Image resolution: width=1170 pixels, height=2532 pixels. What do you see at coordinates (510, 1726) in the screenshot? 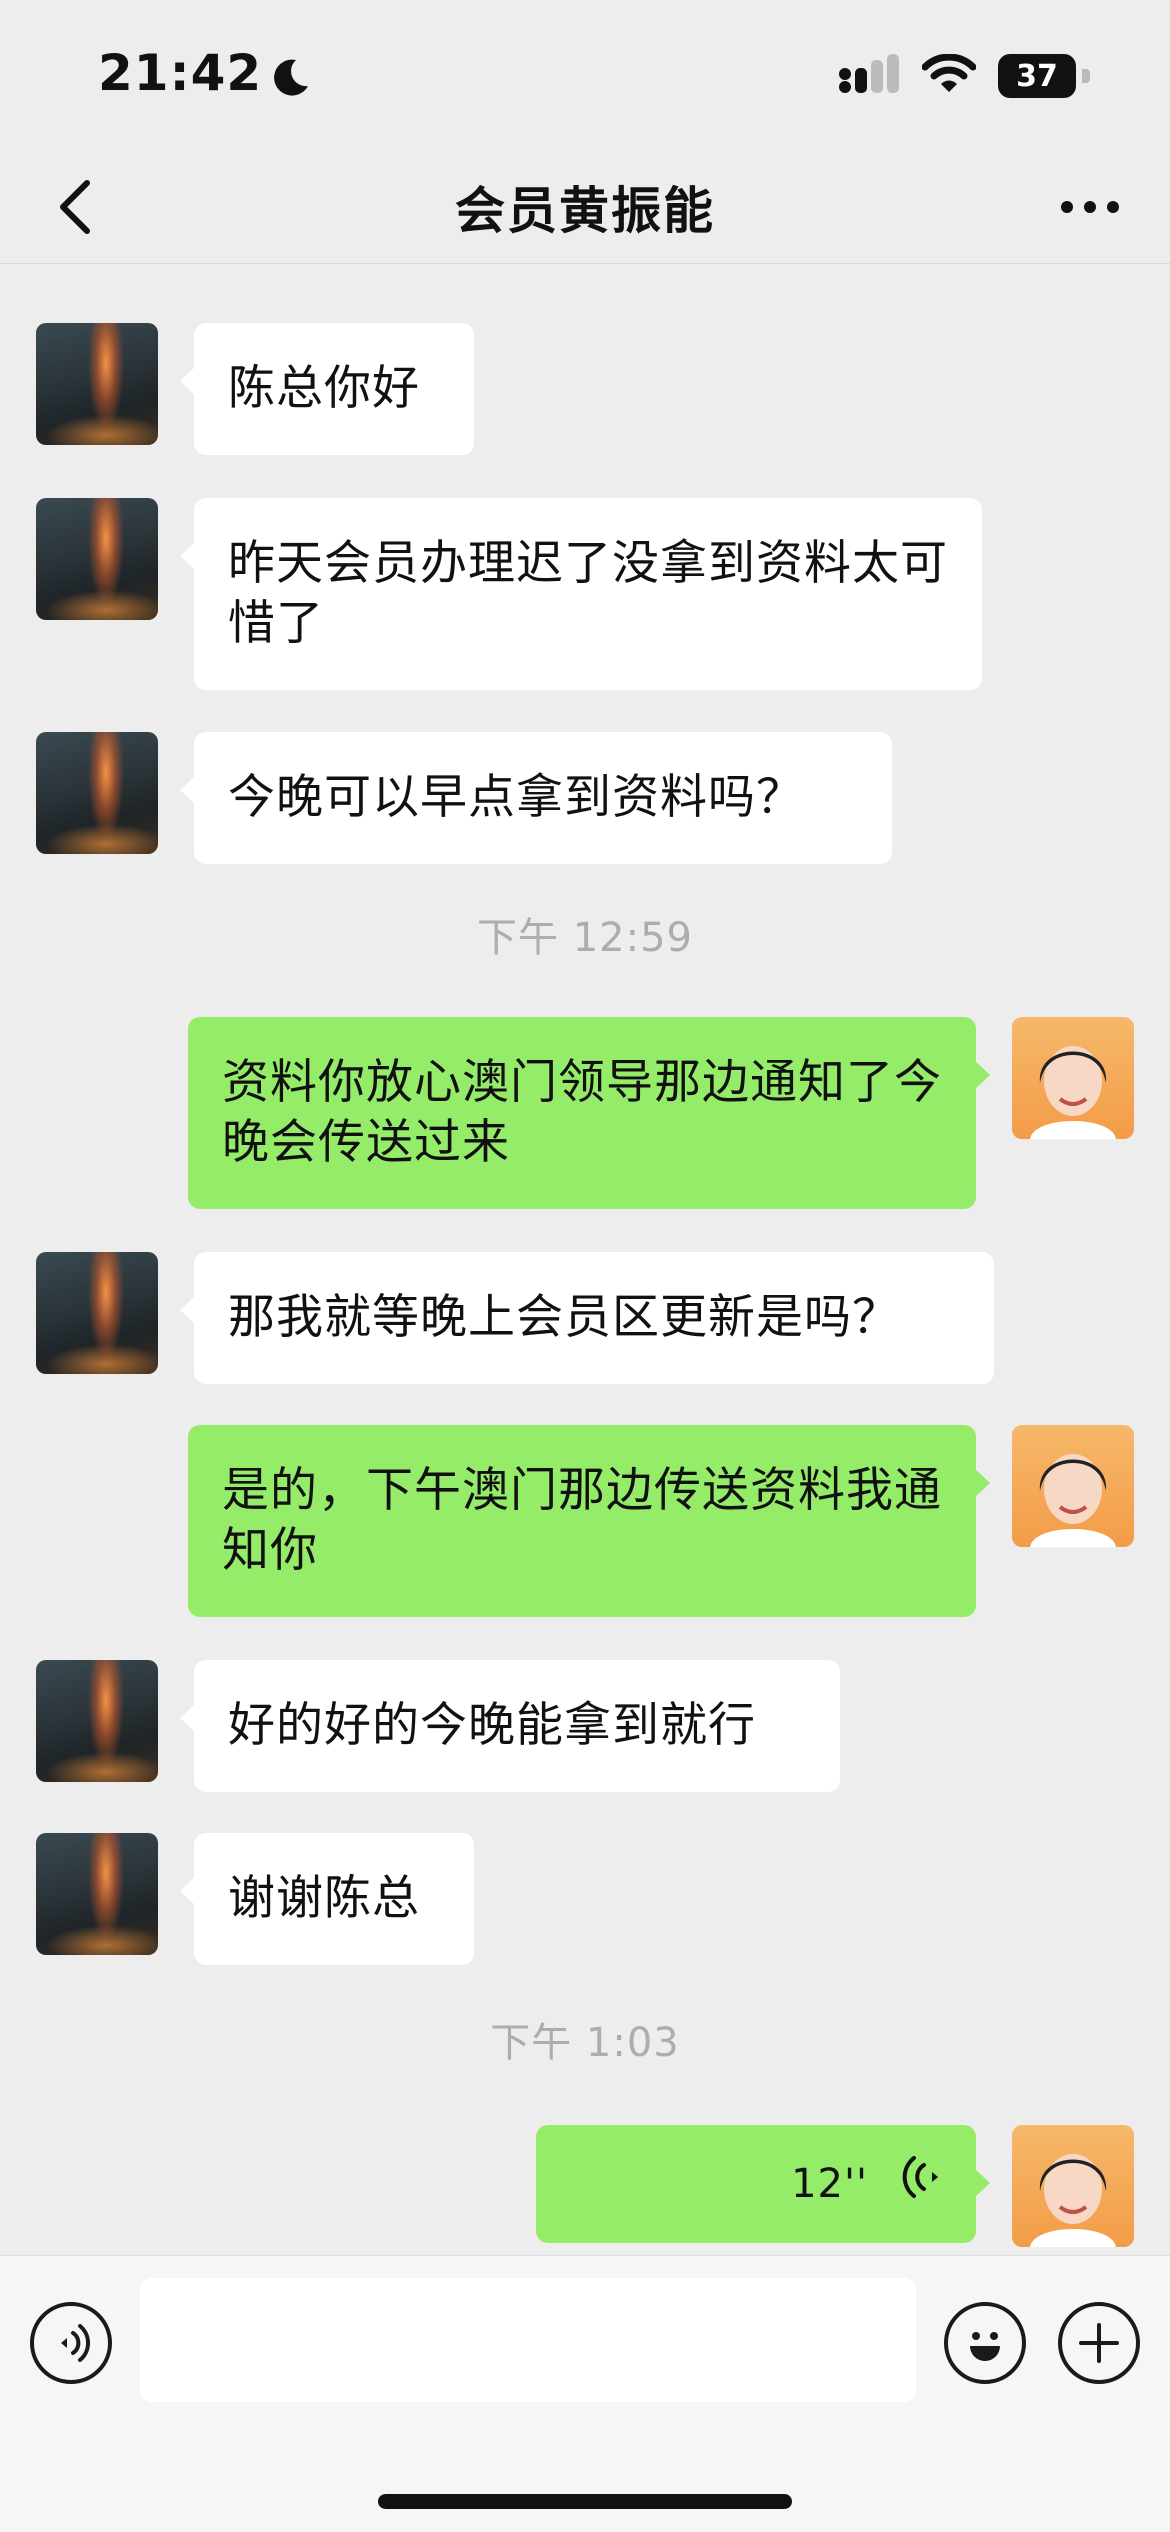
I see `message-bubble-incoming: 好的好的今晚能拿到就行` at bounding box center [510, 1726].